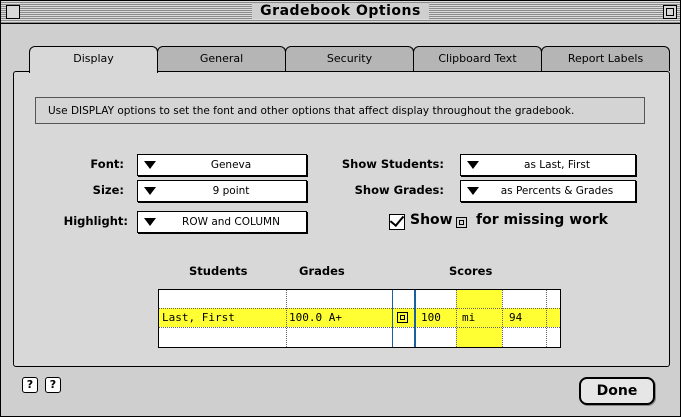 The height and width of the screenshot is (417, 681). I want to click on window-title: Gradebook Options, so click(340, 11).